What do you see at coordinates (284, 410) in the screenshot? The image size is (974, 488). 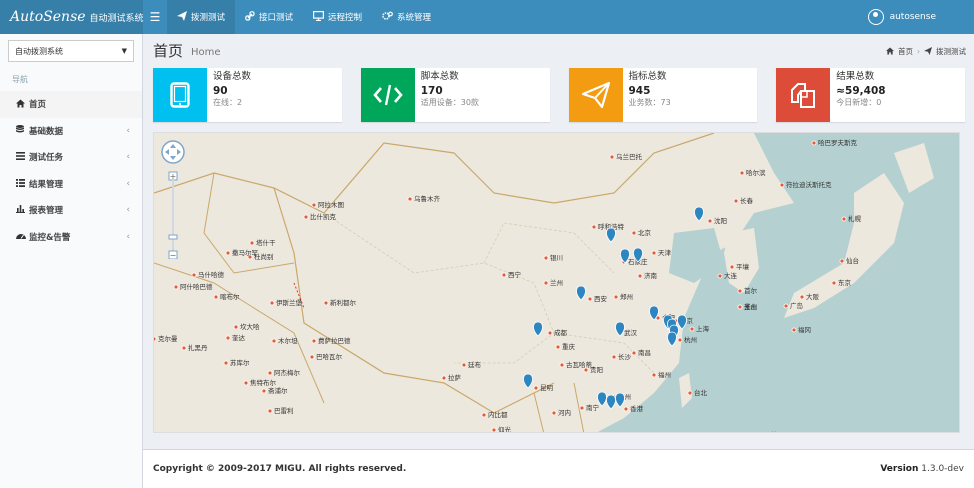 I see `map-city-label: 巴雷利` at bounding box center [284, 410].